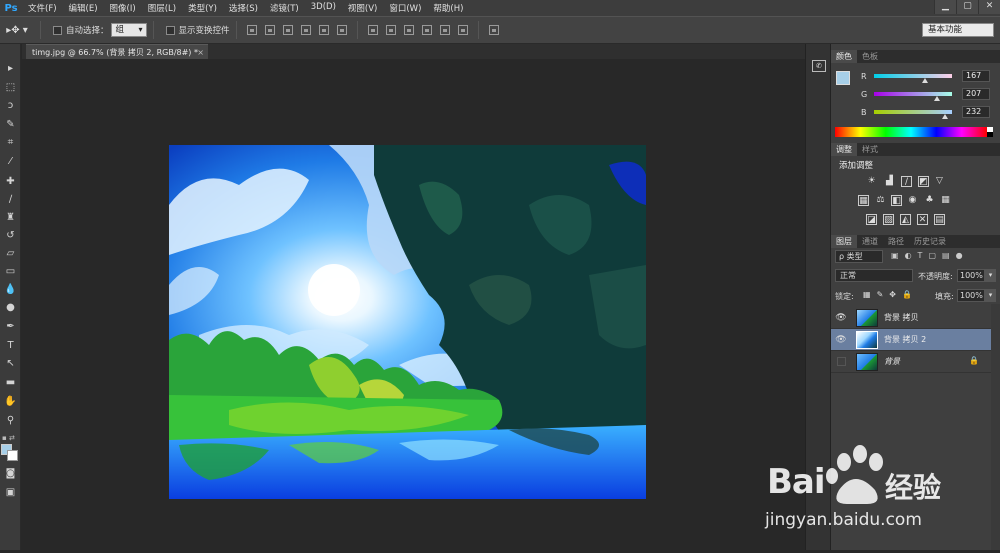 Image resolution: width=1000 pixels, height=553 pixels. Describe the element at coordinates (844, 56) in the screenshot. I see `tab-color: 颜色` at that location.